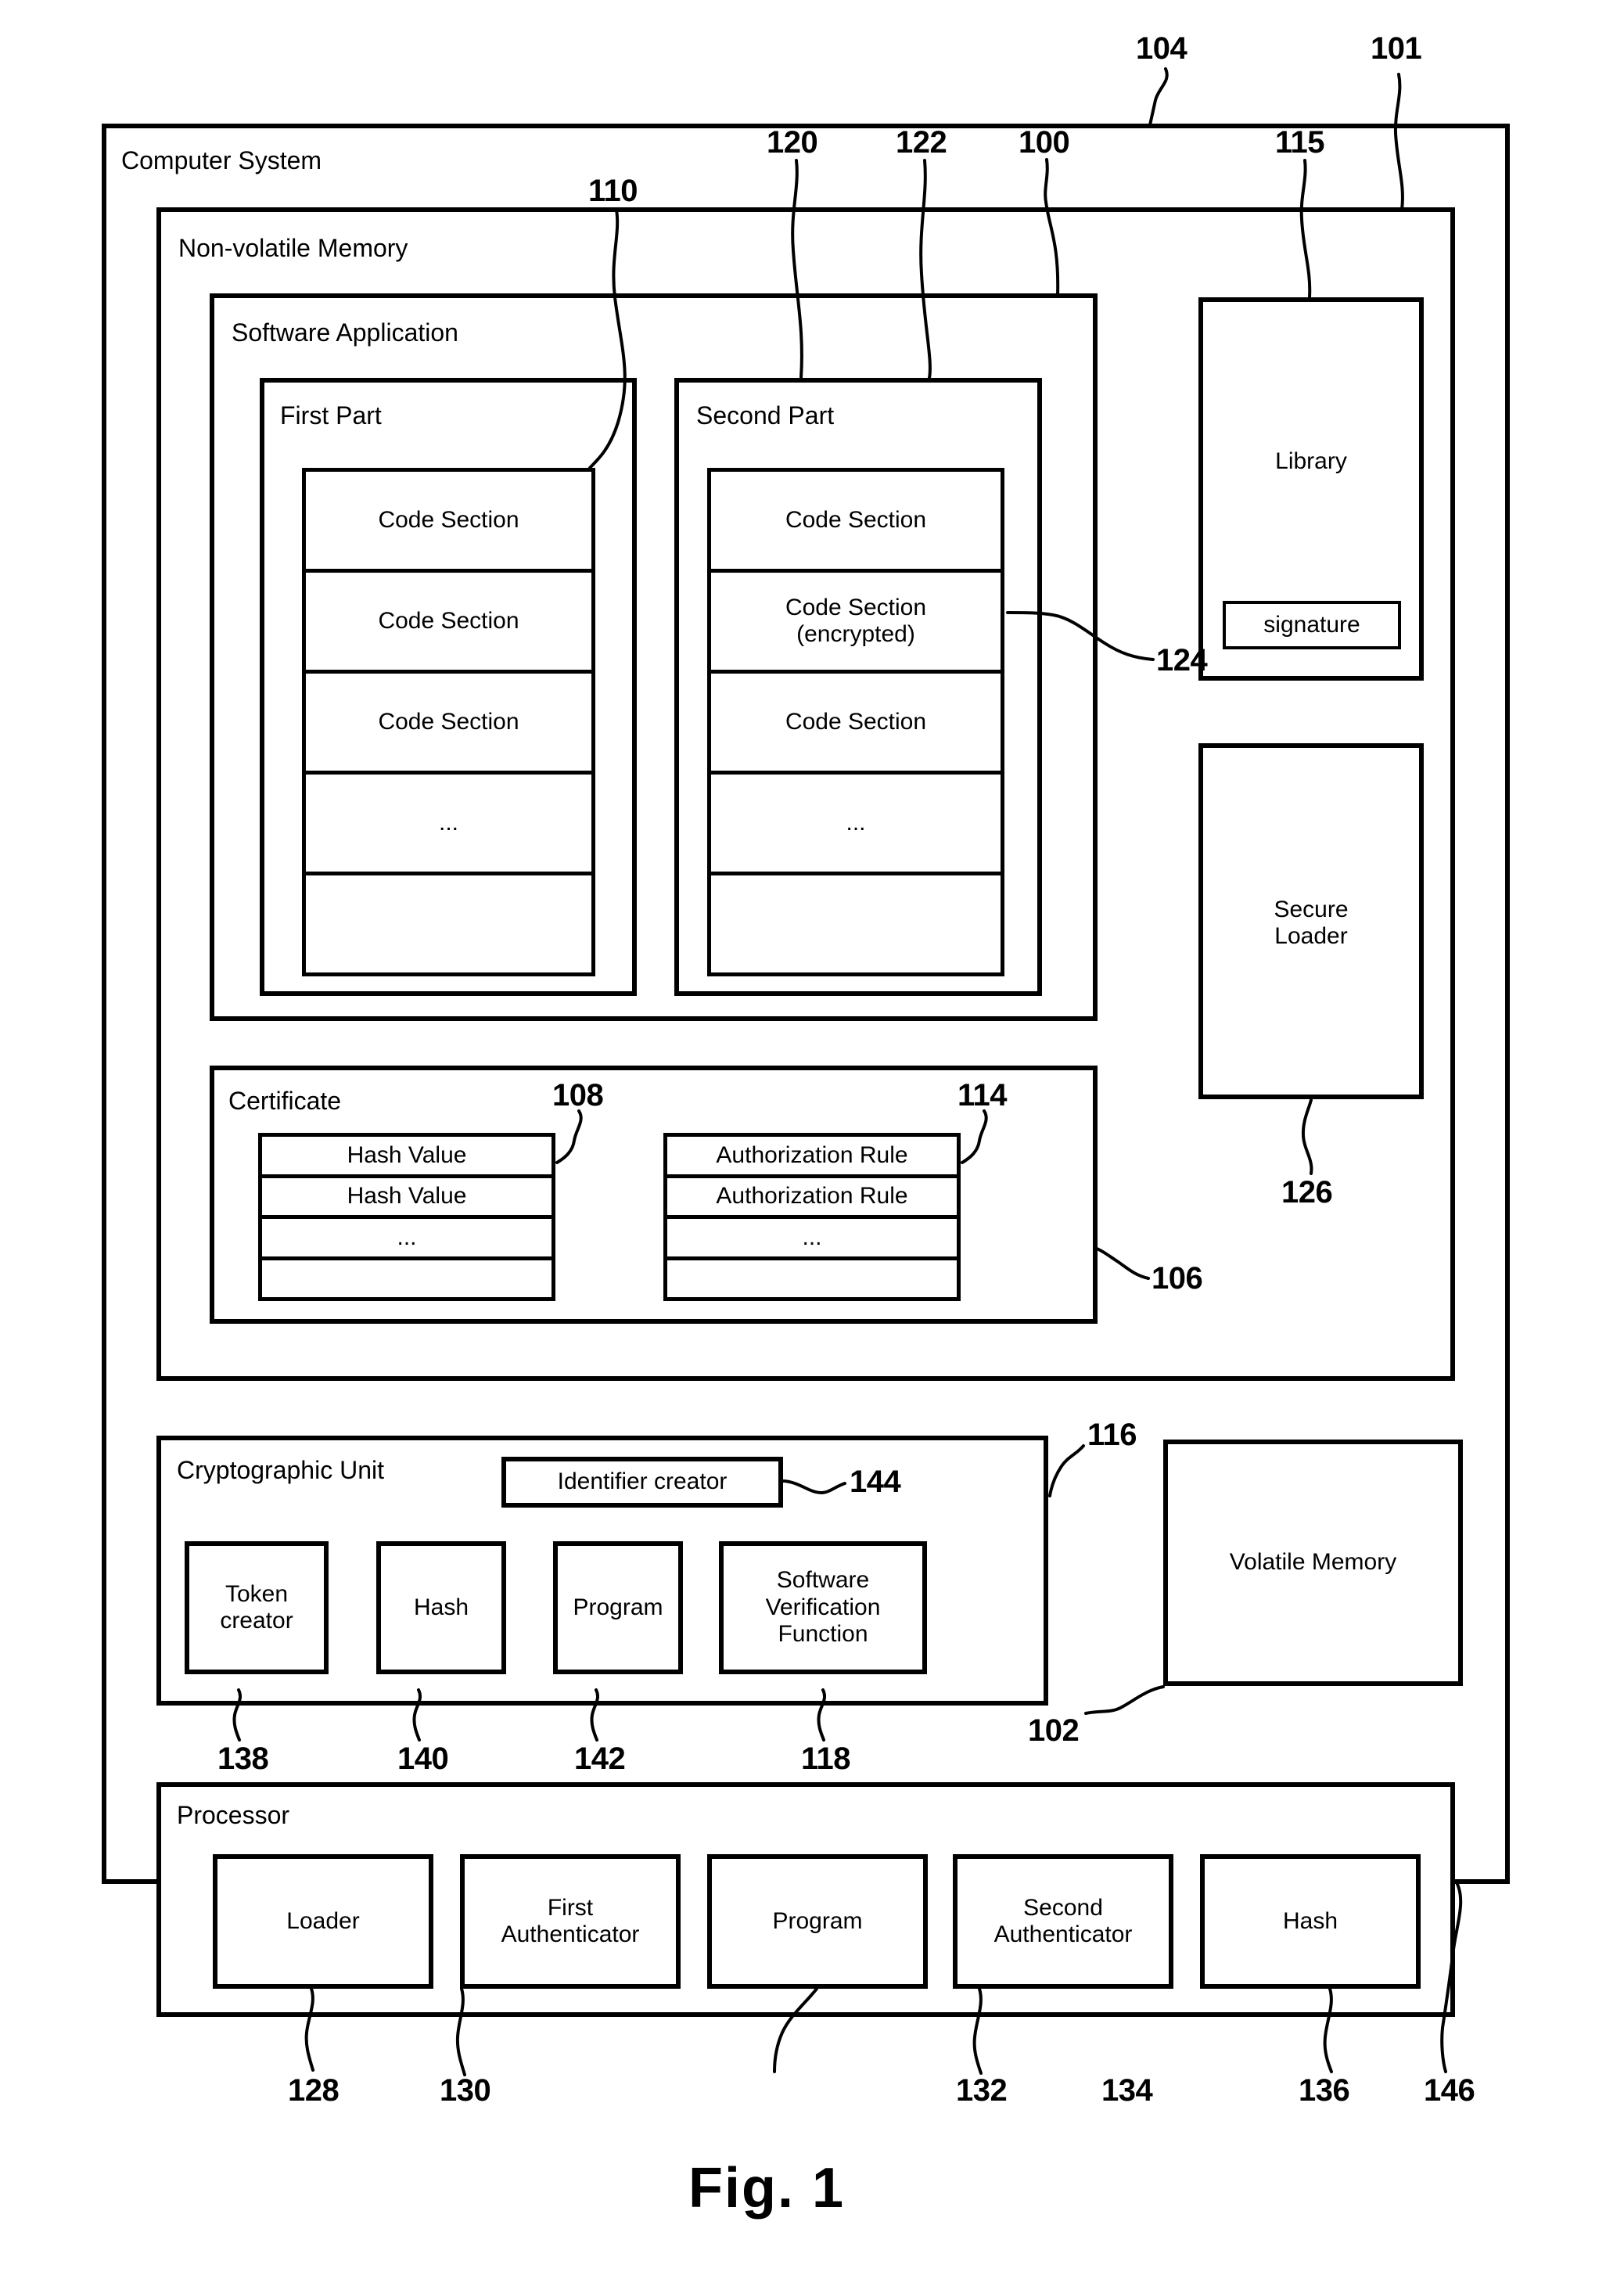 The image size is (1624, 2279). What do you see at coordinates (921, 142) in the screenshot?
I see `ref-122: 122` at bounding box center [921, 142].